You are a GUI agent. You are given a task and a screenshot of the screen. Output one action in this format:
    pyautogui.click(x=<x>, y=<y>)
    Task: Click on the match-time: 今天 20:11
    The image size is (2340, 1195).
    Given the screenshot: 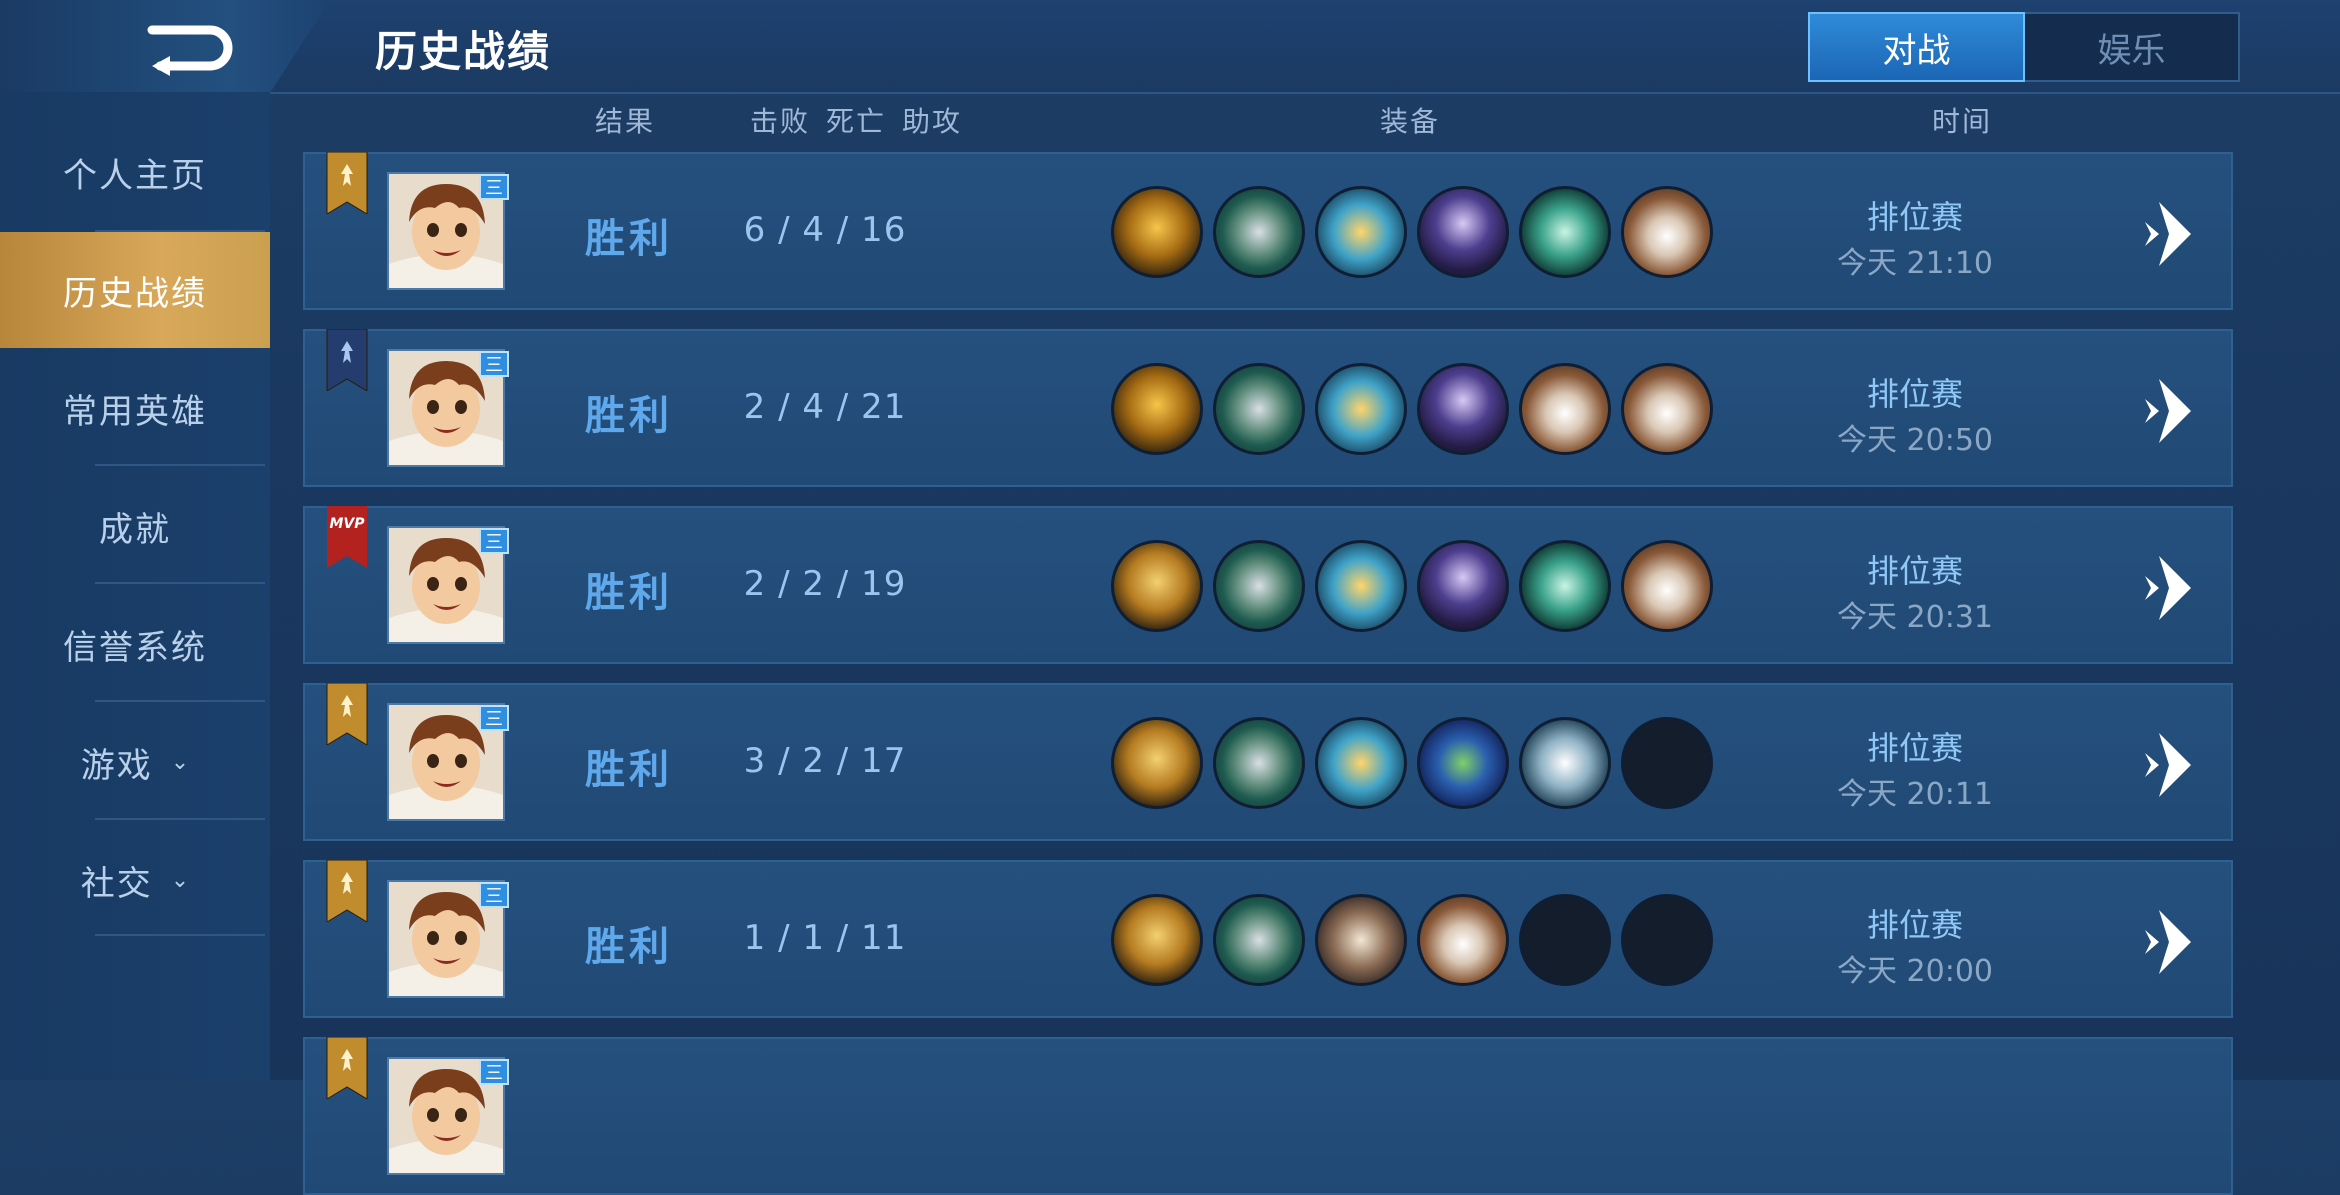 What is the action you would take?
    pyautogui.click(x=1915, y=794)
    